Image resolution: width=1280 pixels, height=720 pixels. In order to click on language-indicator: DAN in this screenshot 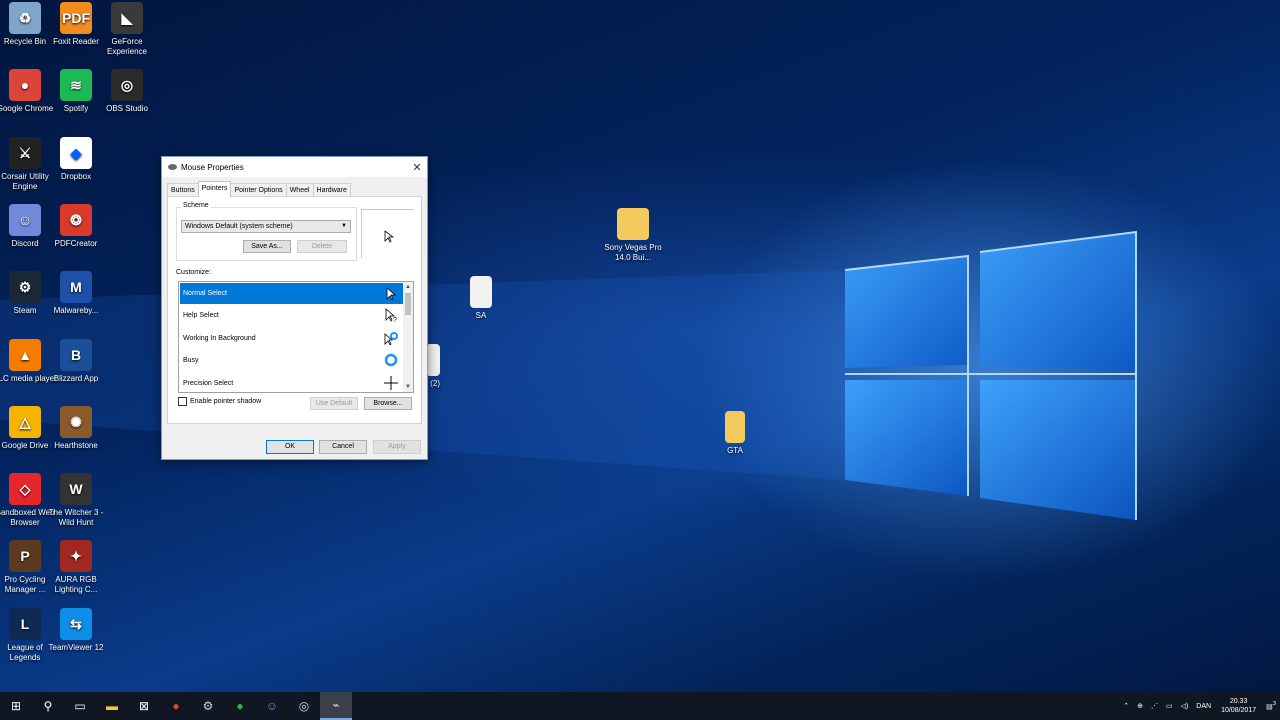, I will do `click(1203, 706)`.